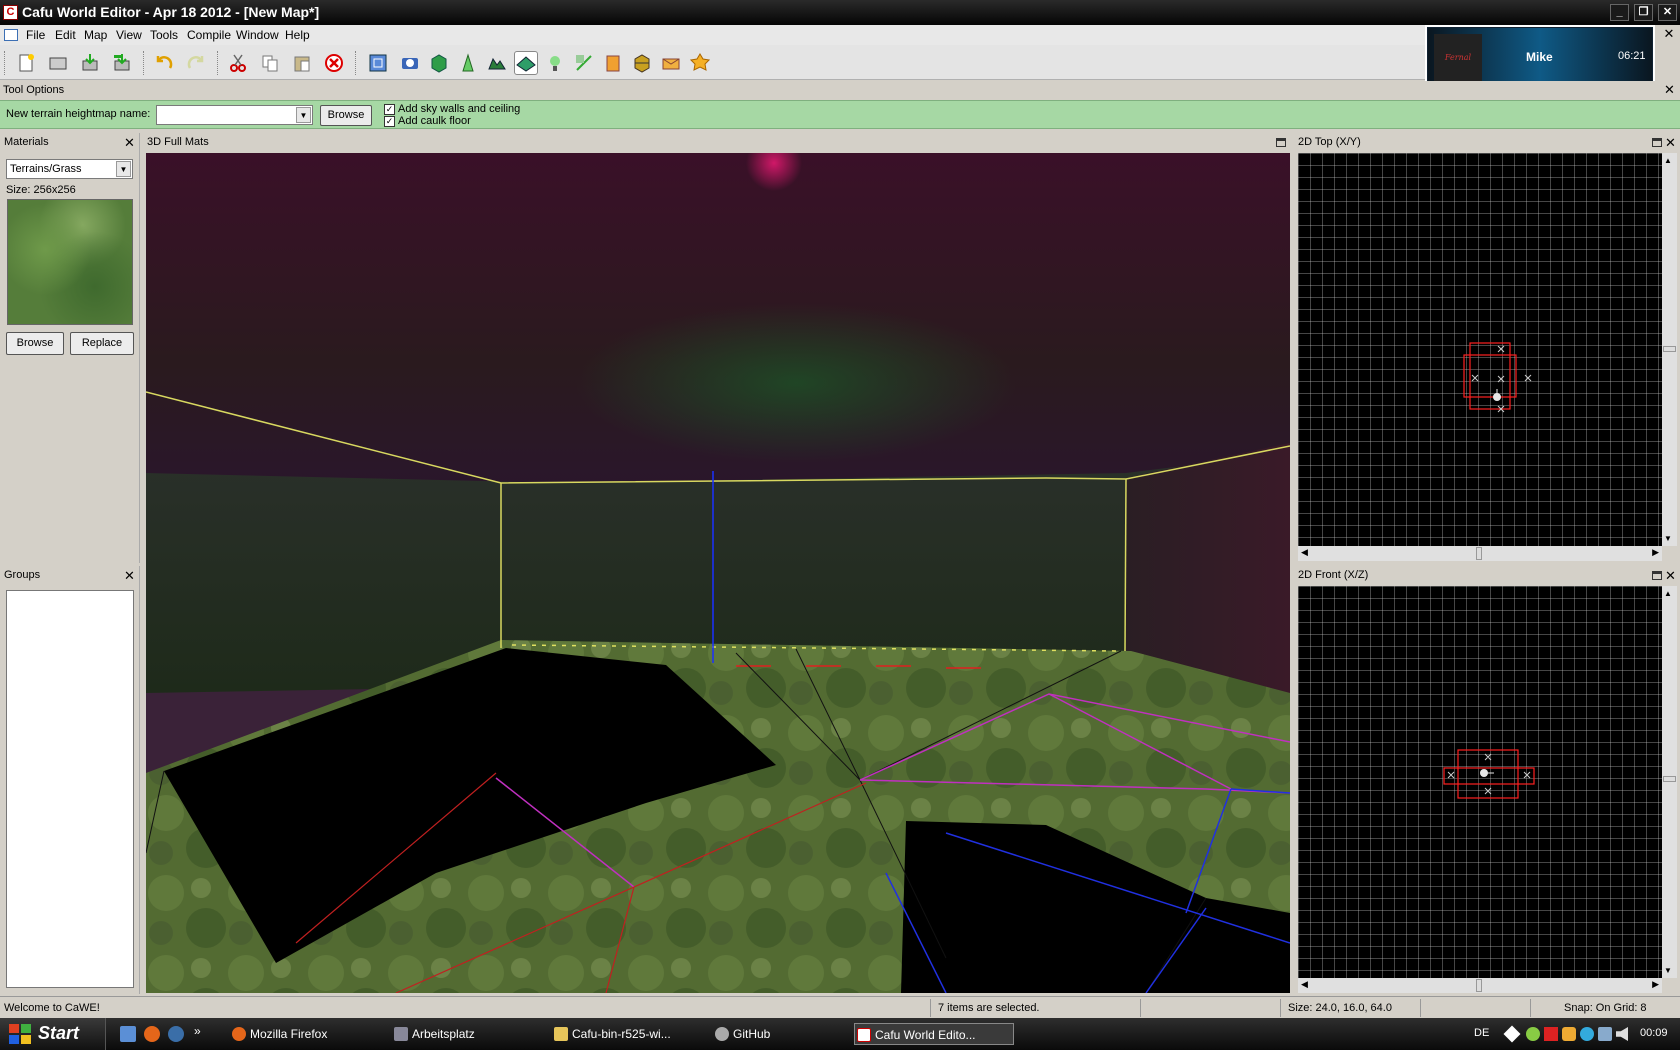 This screenshot has height=1050, width=1680. What do you see at coordinates (302, 63) in the screenshot?
I see `paste-icon` at bounding box center [302, 63].